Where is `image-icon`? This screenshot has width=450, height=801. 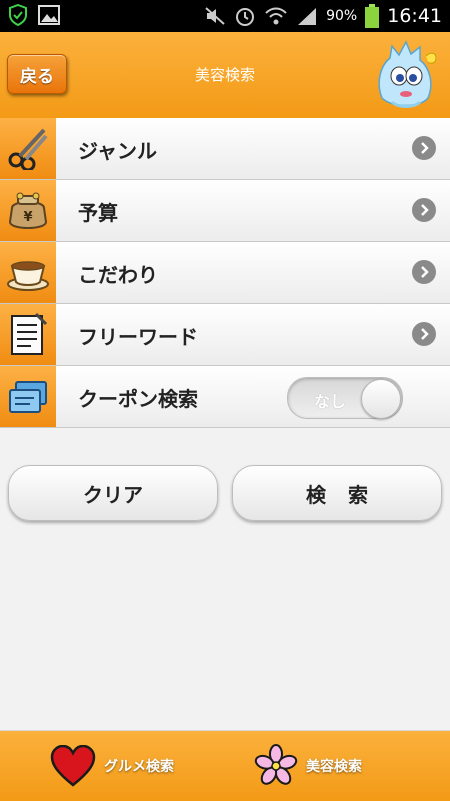
image-icon is located at coordinates (49, 15).